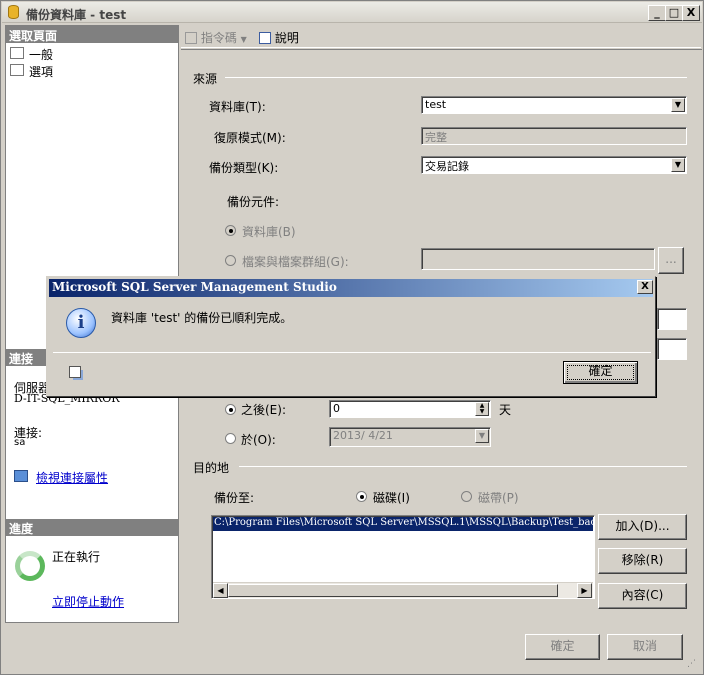  Describe the element at coordinates (211, 468) in the screenshot. I see `destination-header: 目的地` at that location.